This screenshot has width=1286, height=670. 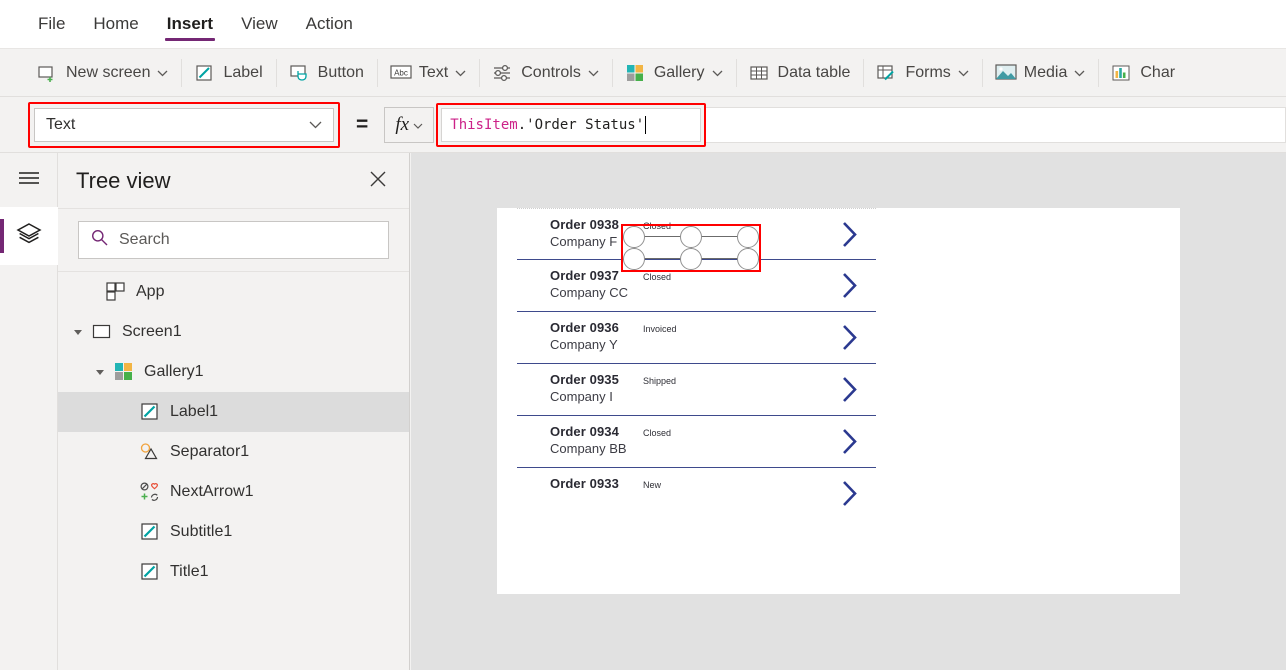 I want to click on left-rail, so click(x=29, y=411).